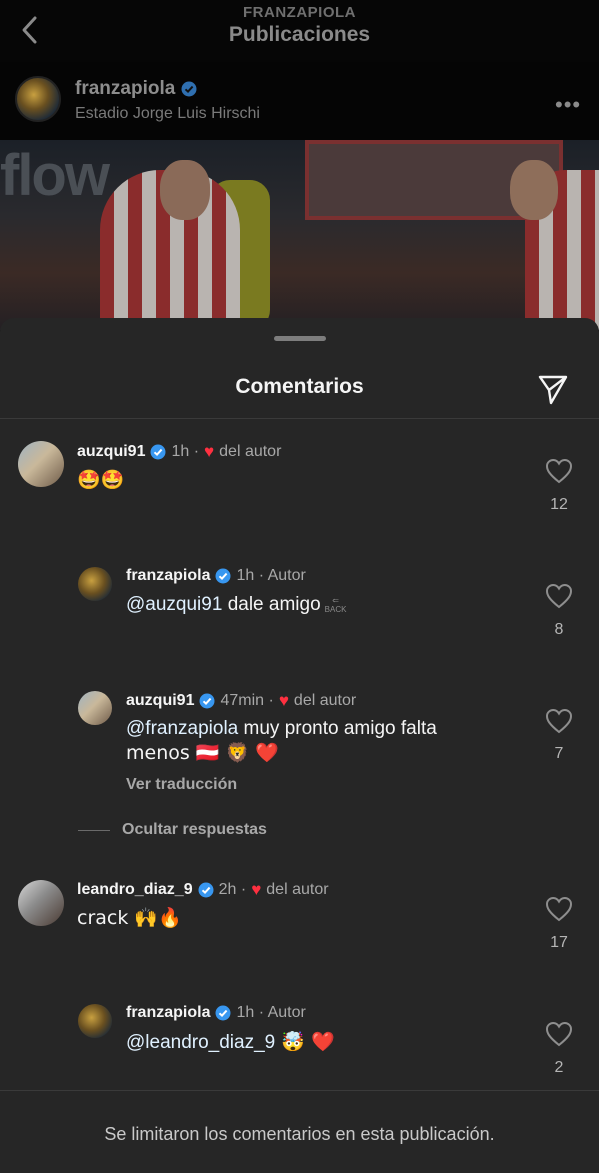 The width and height of the screenshot is (599, 1173). What do you see at coordinates (337, 728) in the screenshot?
I see `comment-body: muy pronto amigo falta` at bounding box center [337, 728].